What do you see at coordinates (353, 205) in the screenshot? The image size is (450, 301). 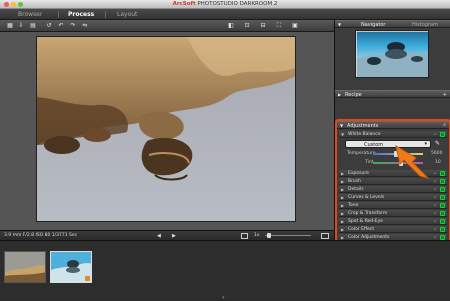 I see `adjustment-label: Tone` at bounding box center [353, 205].